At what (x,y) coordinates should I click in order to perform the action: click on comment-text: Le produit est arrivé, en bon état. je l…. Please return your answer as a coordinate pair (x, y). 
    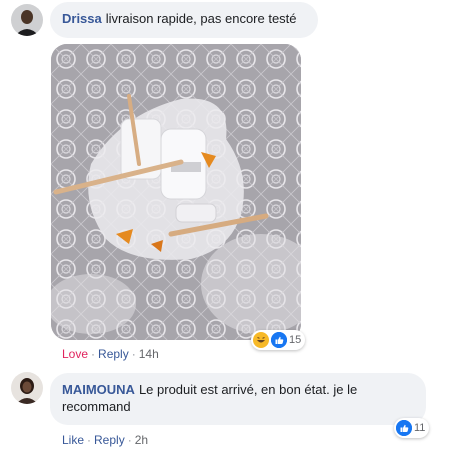
    Looking at the image, I should click on (248, 389).